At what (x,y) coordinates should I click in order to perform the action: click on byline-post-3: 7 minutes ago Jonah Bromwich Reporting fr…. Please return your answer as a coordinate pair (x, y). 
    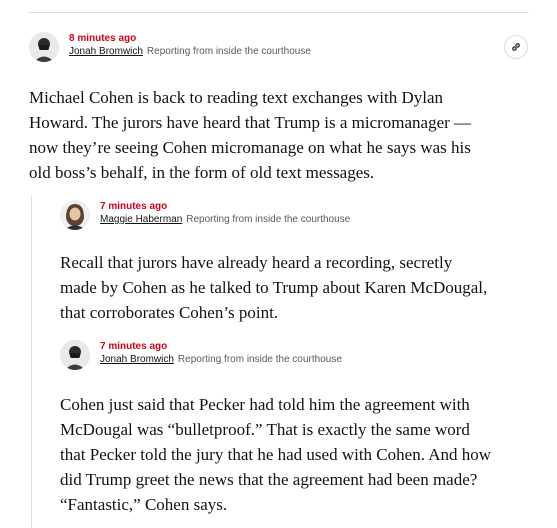
    Looking at the image, I should click on (201, 355).